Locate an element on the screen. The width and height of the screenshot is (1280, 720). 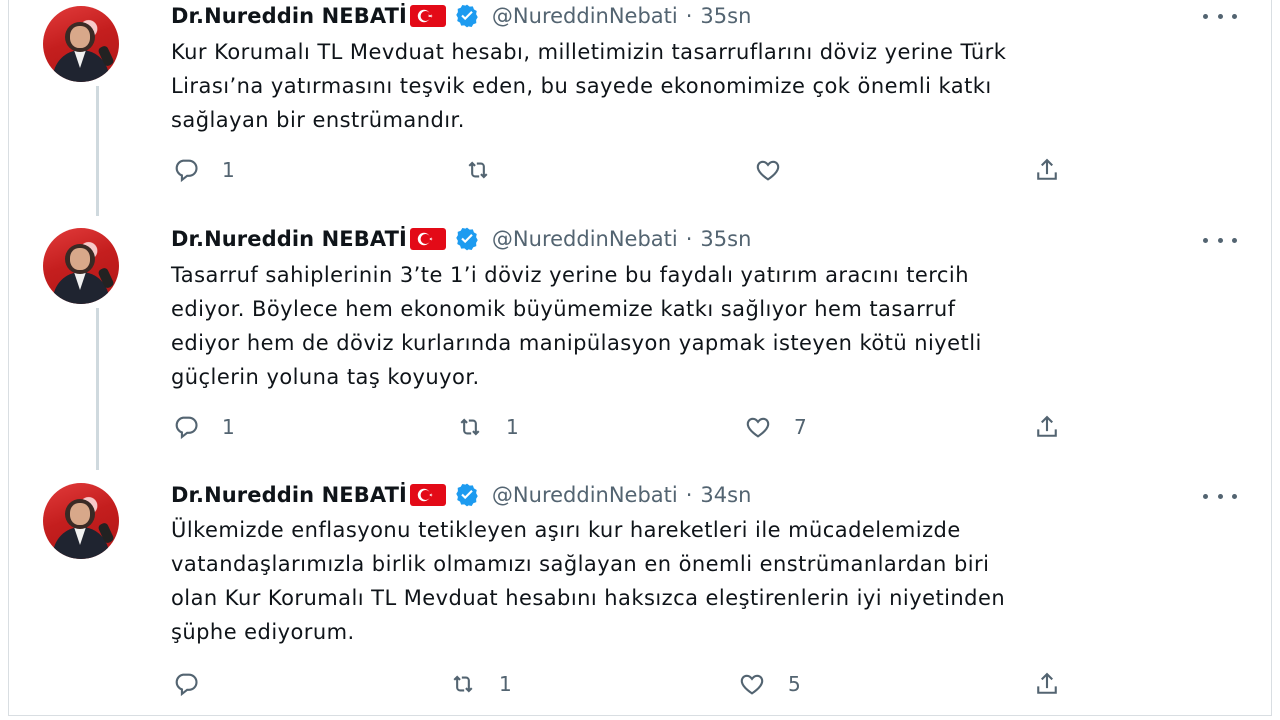
tweet-actions: 1 is located at coordinates (641, 170).